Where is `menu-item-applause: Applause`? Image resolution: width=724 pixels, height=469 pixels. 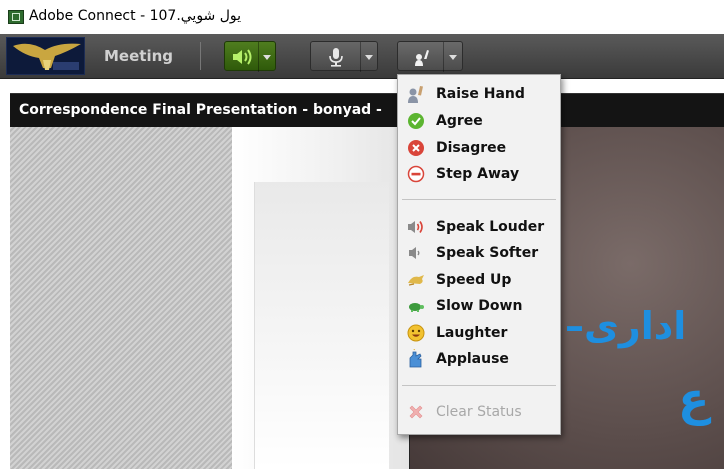
menu-item-applause: Applause is located at coordinates (457, 359).